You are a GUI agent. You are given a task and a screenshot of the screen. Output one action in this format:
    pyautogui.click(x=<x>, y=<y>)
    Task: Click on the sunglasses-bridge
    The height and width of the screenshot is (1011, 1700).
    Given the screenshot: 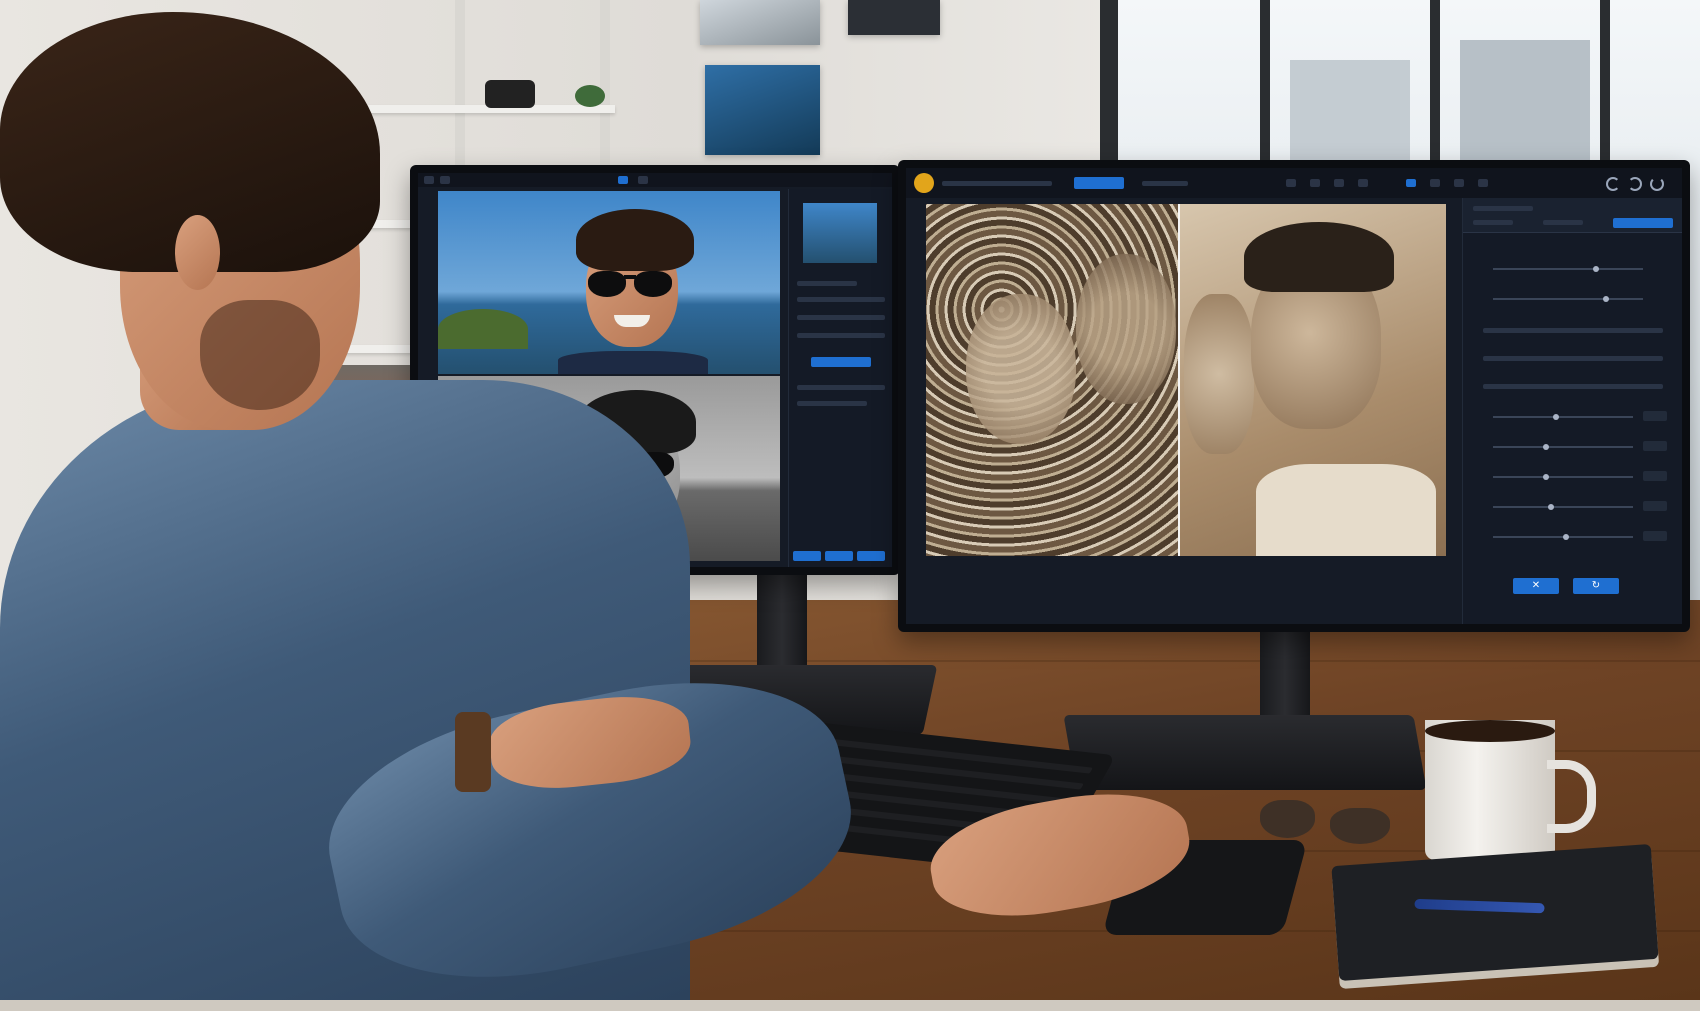 What is the action you would take?
    pyautogui.click(x=630, y=277)
    